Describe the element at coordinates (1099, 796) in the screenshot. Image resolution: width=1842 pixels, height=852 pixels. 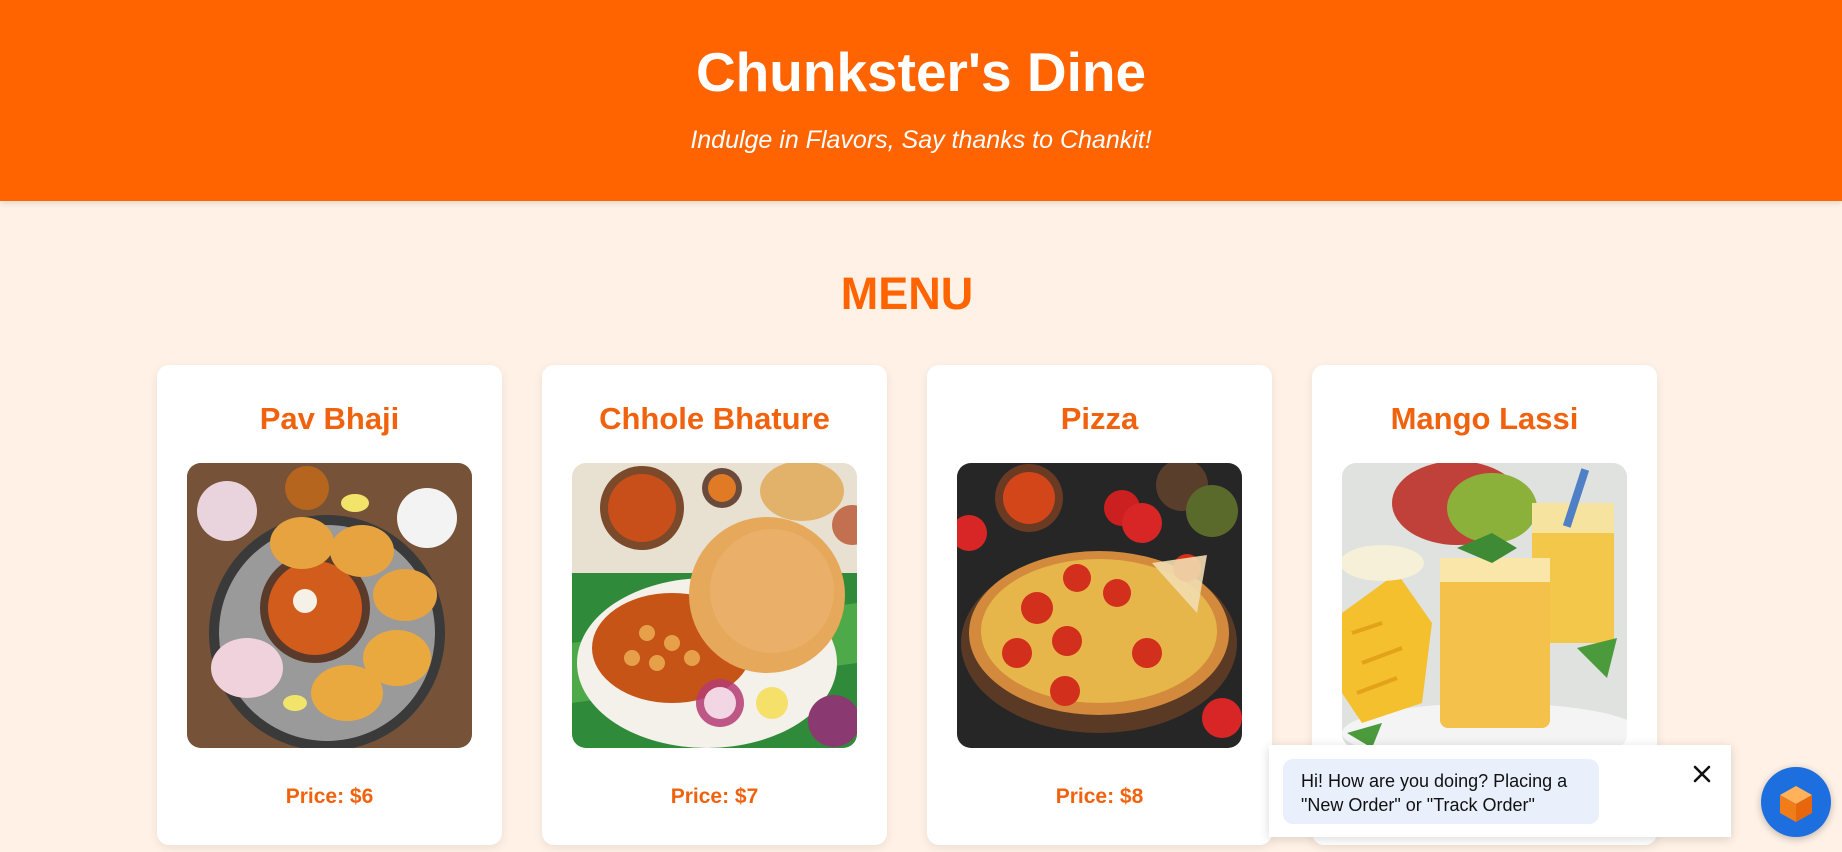
I see `menu-card-price: Price: $8` at that location.